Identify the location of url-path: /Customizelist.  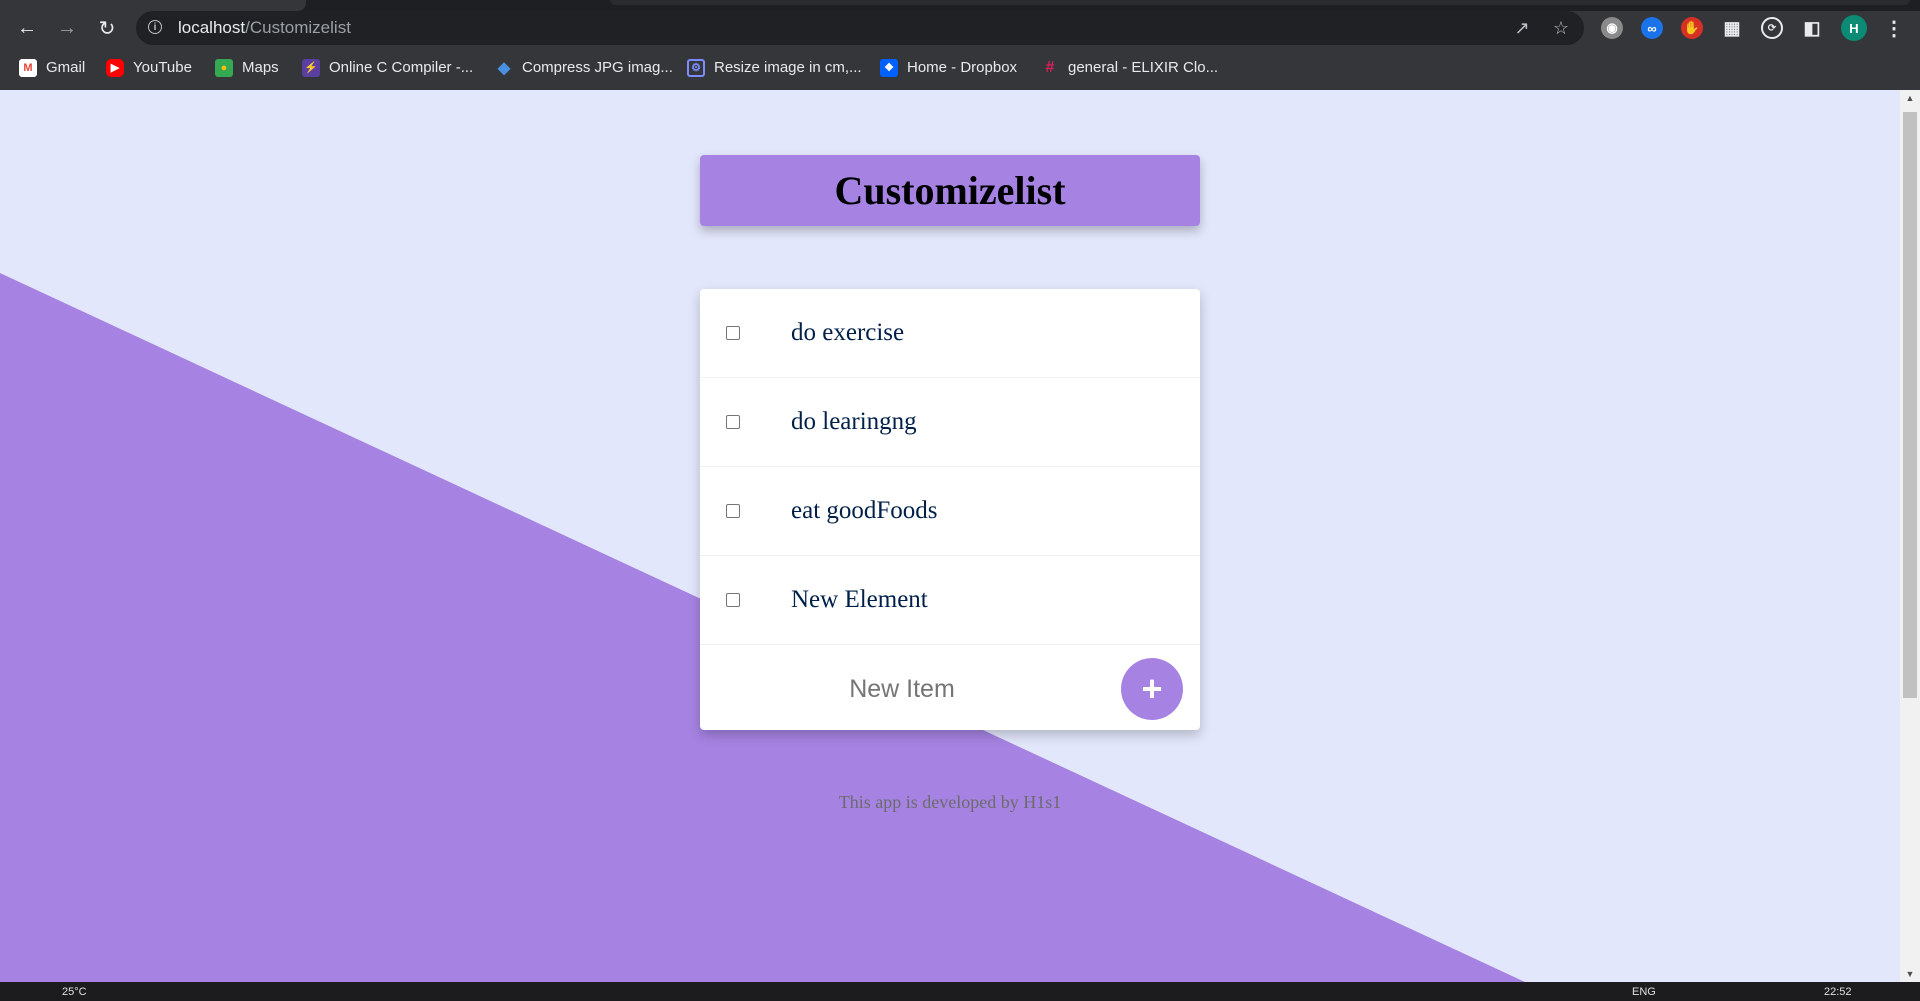
(298, 27).